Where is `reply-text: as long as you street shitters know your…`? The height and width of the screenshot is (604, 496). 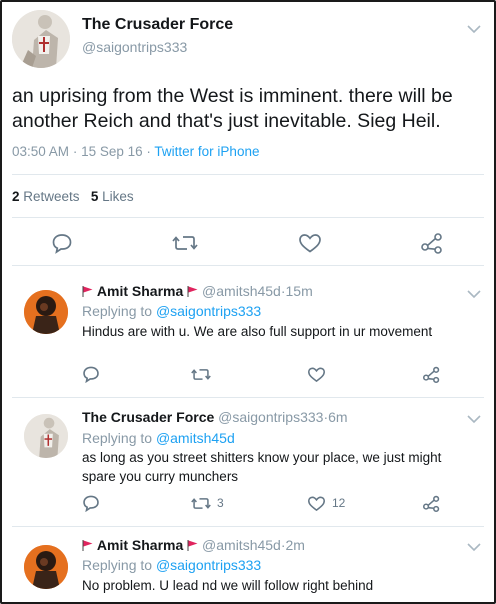
reply-text: as long as you street shitters know your… is located at coordinates (262, 467).